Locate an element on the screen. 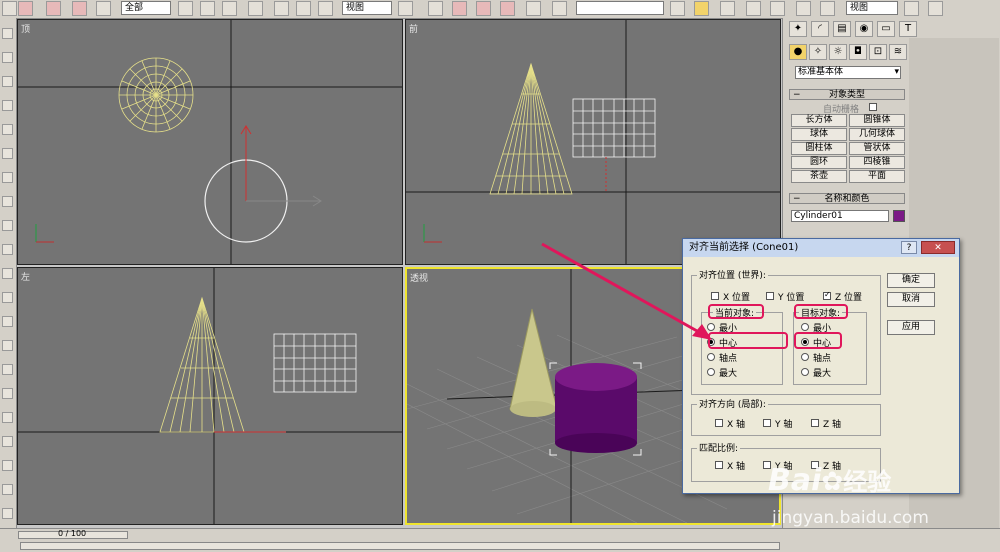 This screenshot has height=552, width=1000. track-bar is located at coordinates (400, 546).